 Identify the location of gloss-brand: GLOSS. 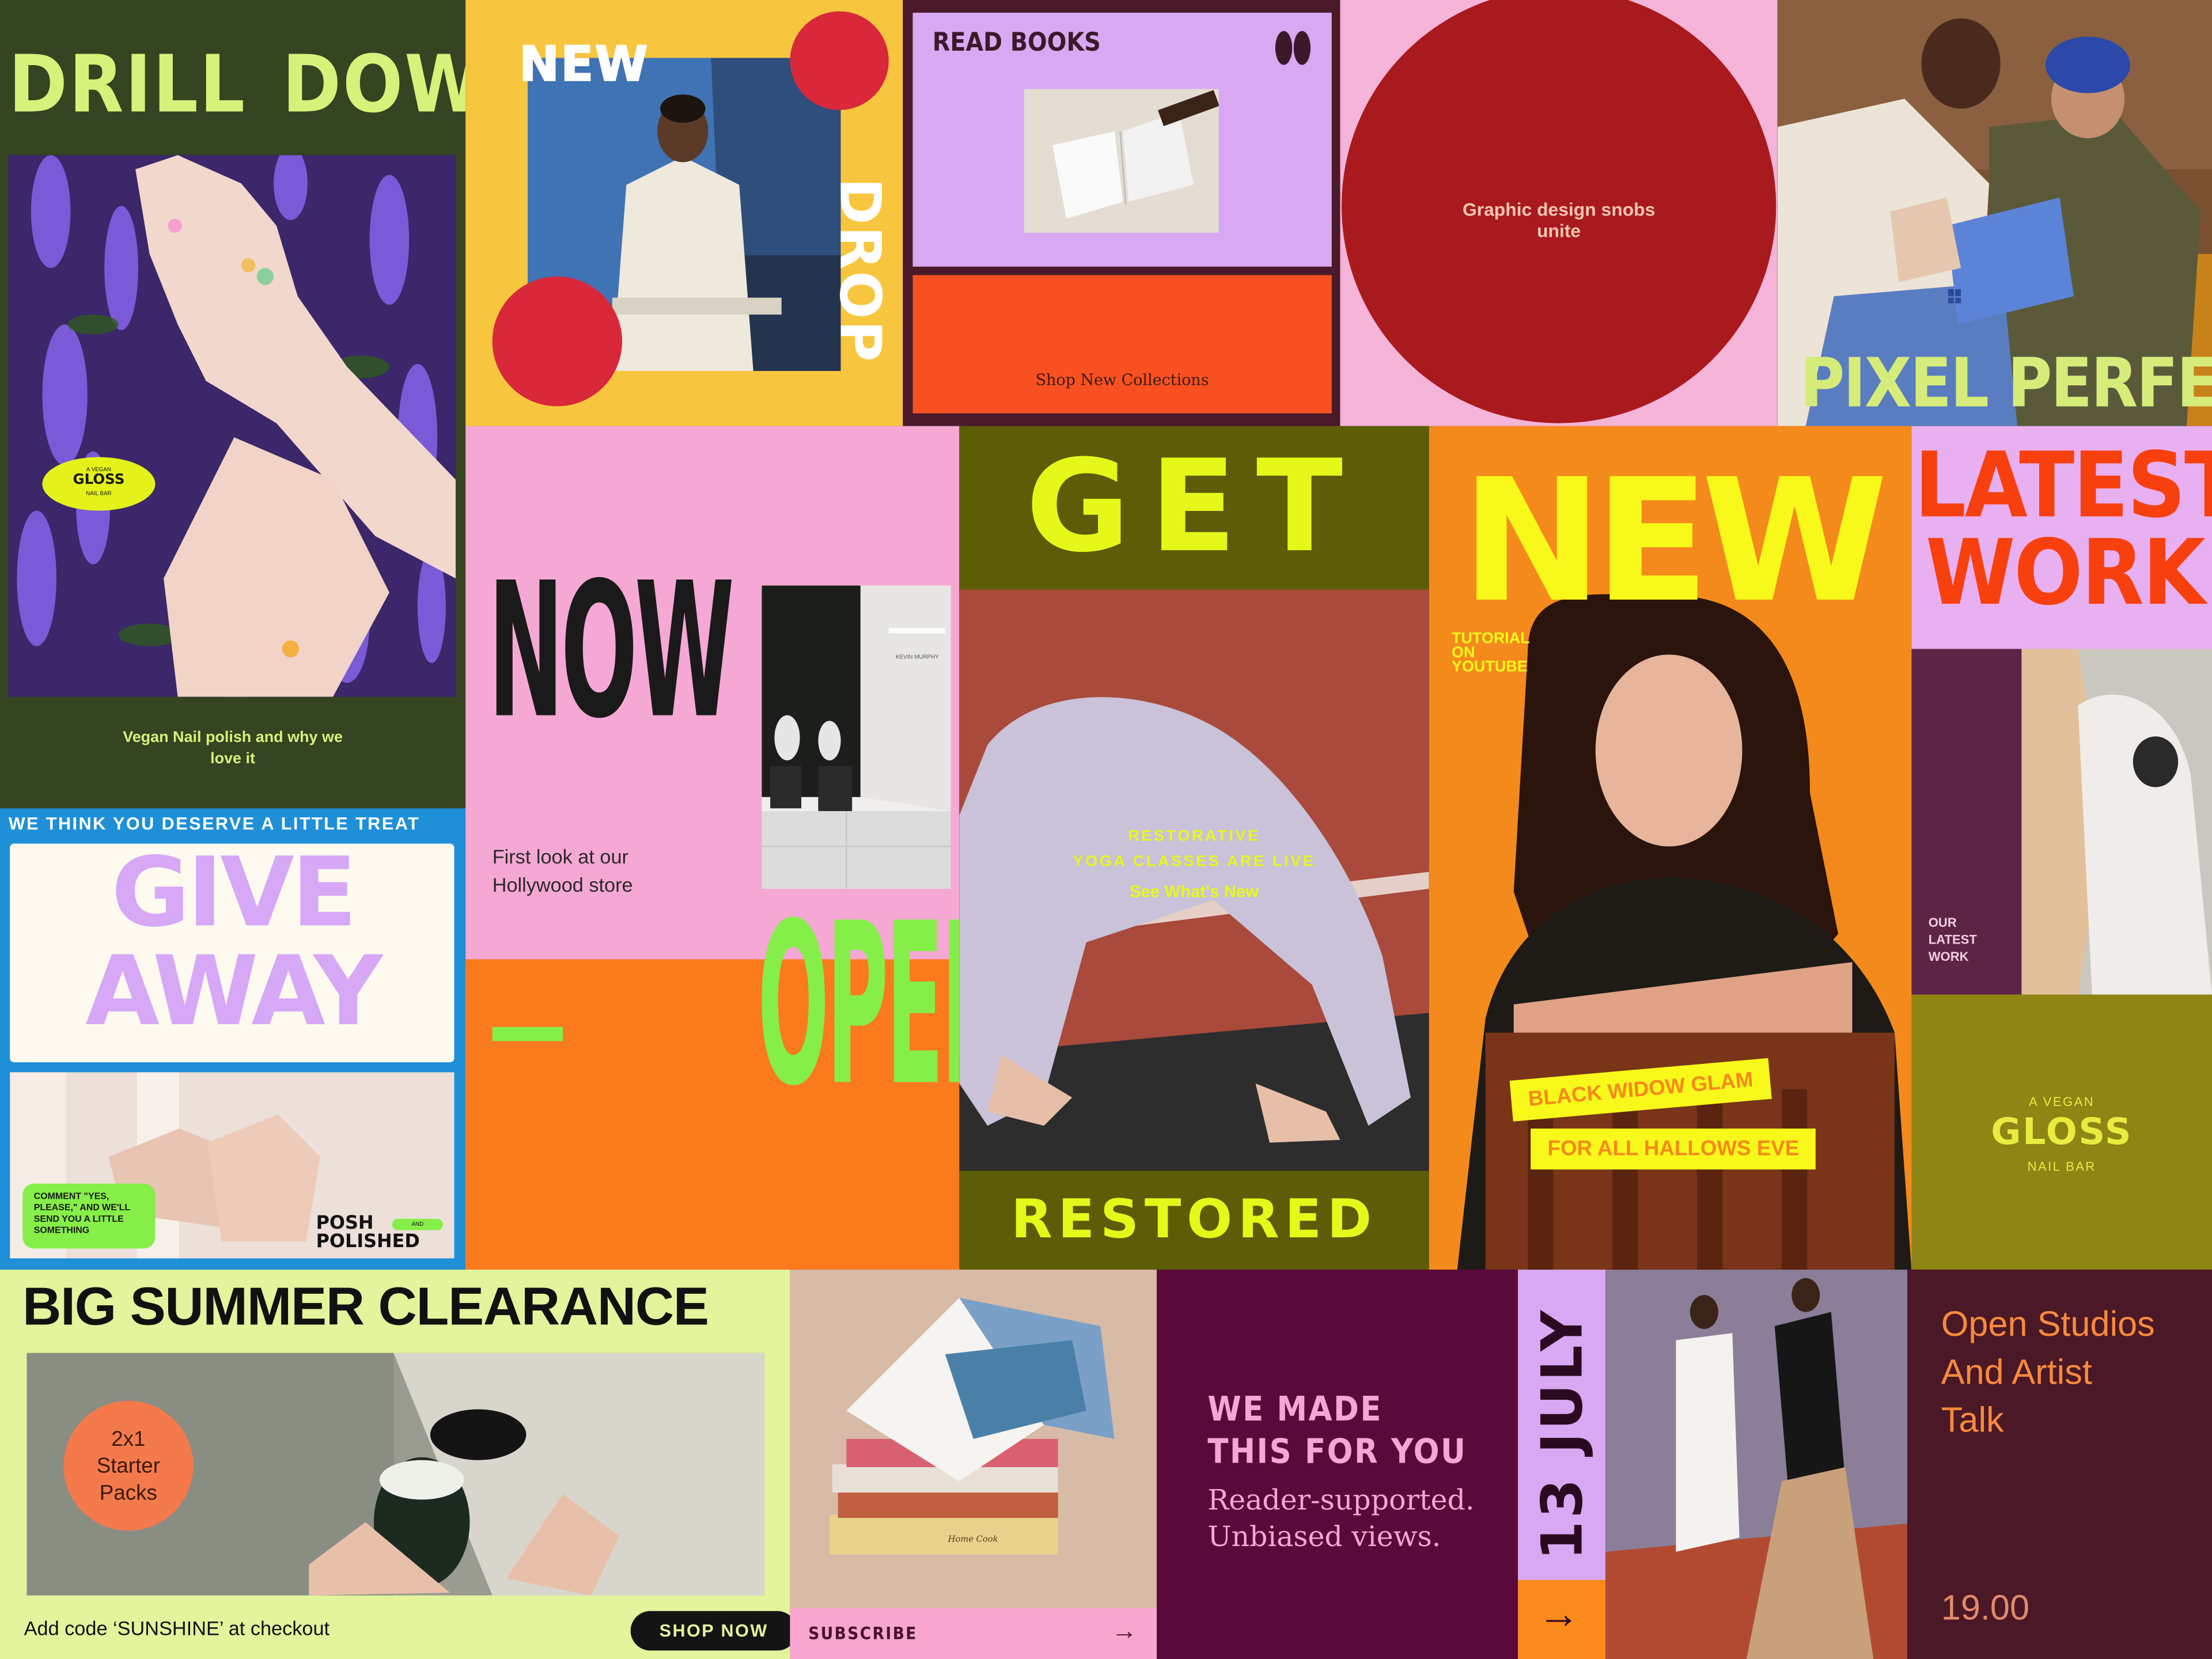
(2062, 1132).